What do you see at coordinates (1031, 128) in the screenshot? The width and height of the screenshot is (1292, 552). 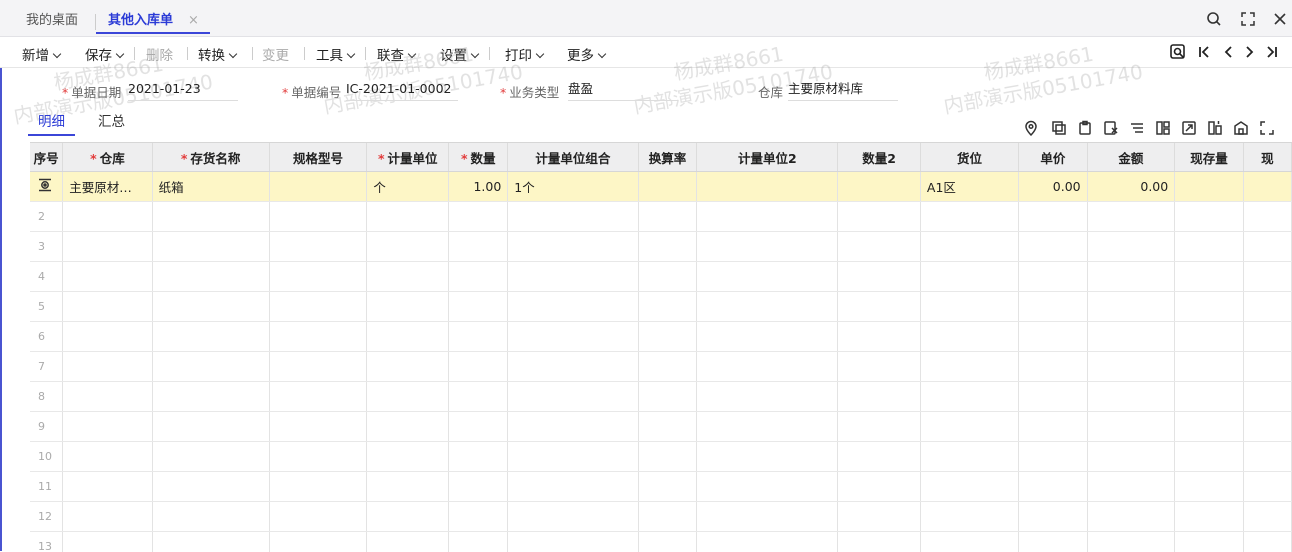 I see `locate-icon` at bounding box center [1031, 128].